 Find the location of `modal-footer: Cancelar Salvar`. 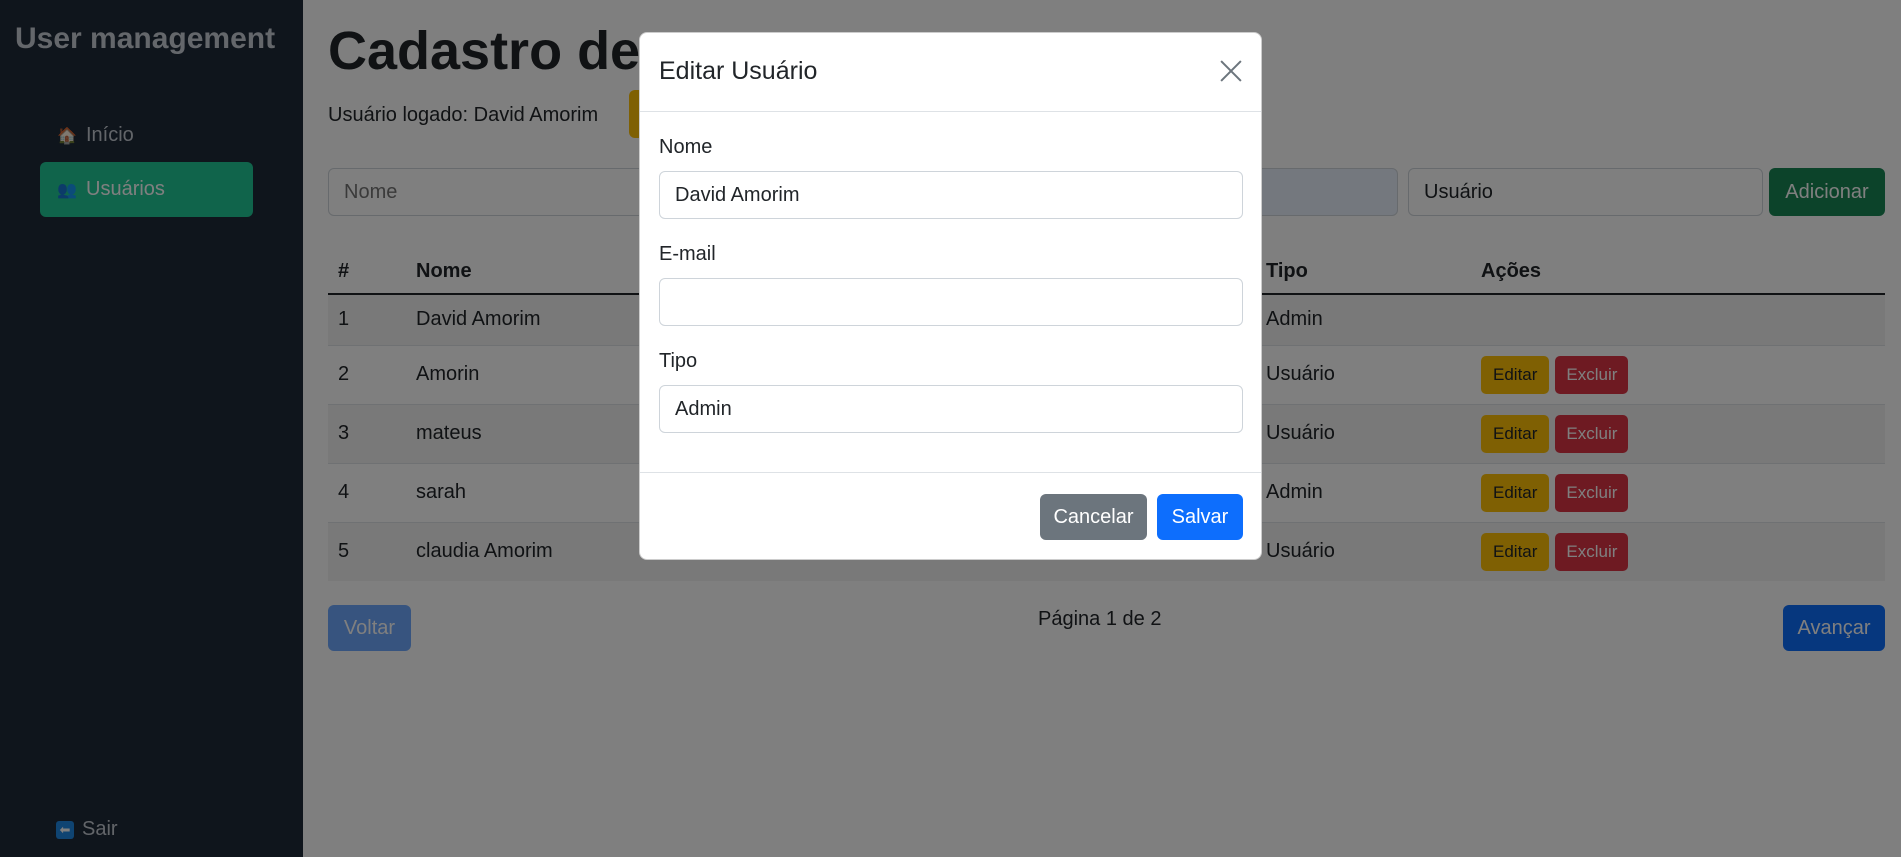

modal-footer: Cancelar Salvar is located at coordinates (950, 516).